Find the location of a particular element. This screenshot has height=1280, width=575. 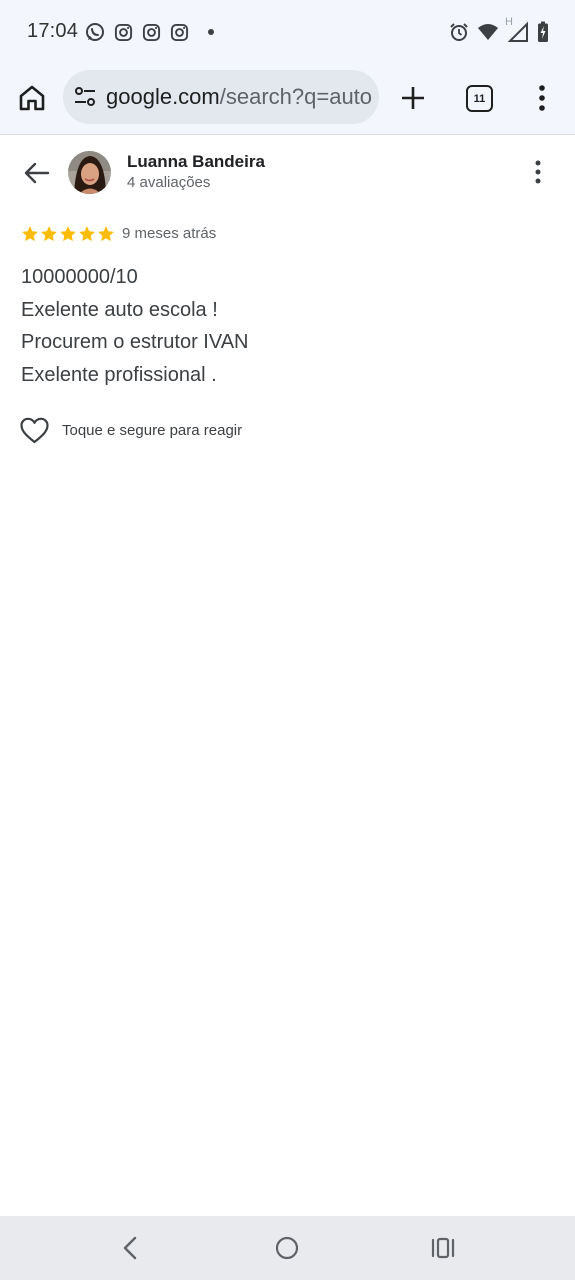

system-status-icons: H is located at coordinates (499, 30).